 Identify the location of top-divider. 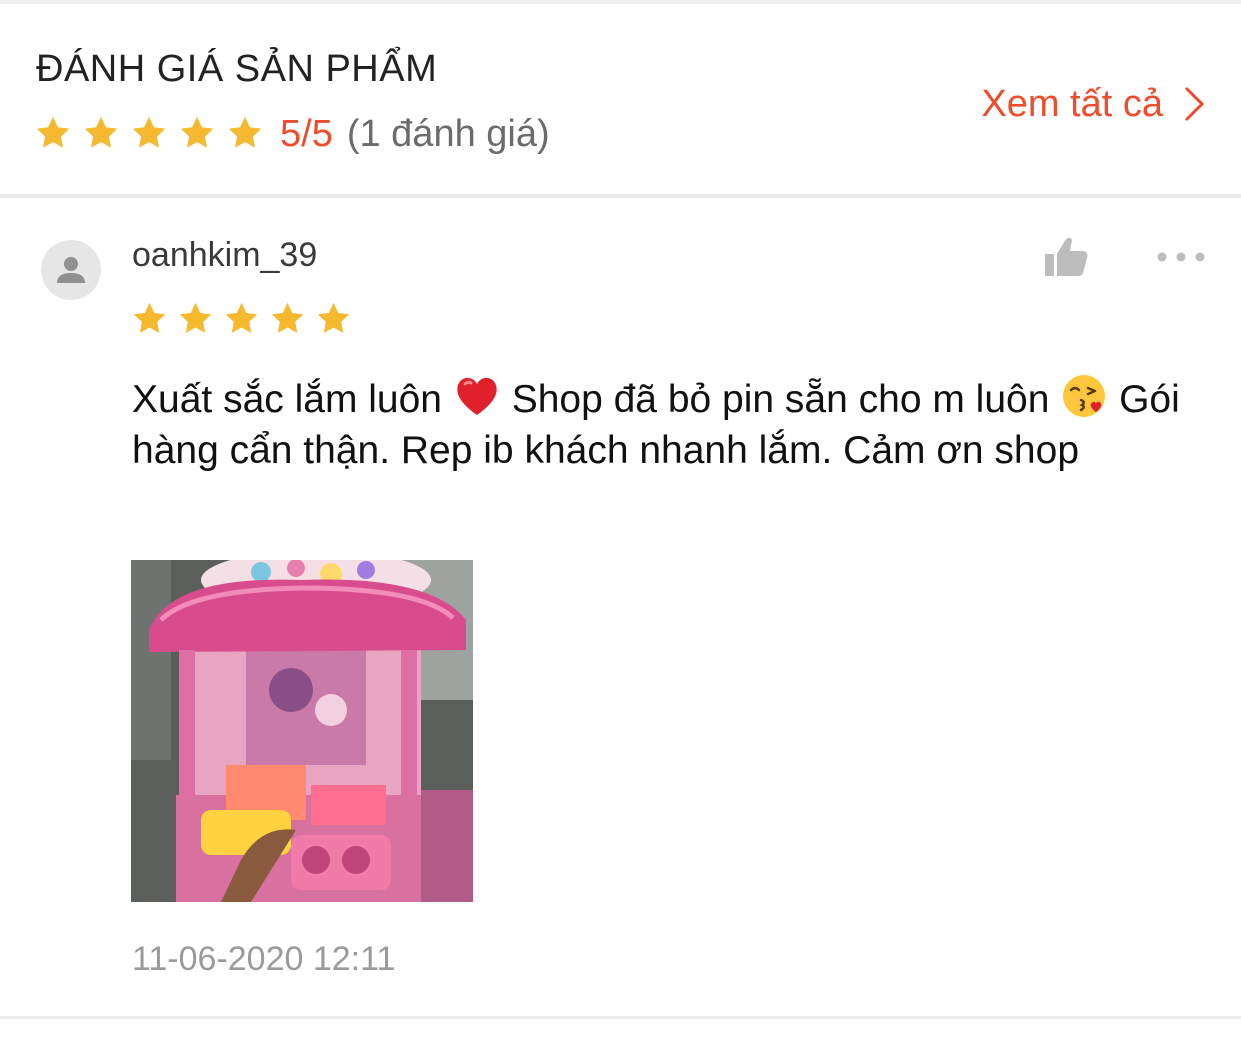
(620, 2).